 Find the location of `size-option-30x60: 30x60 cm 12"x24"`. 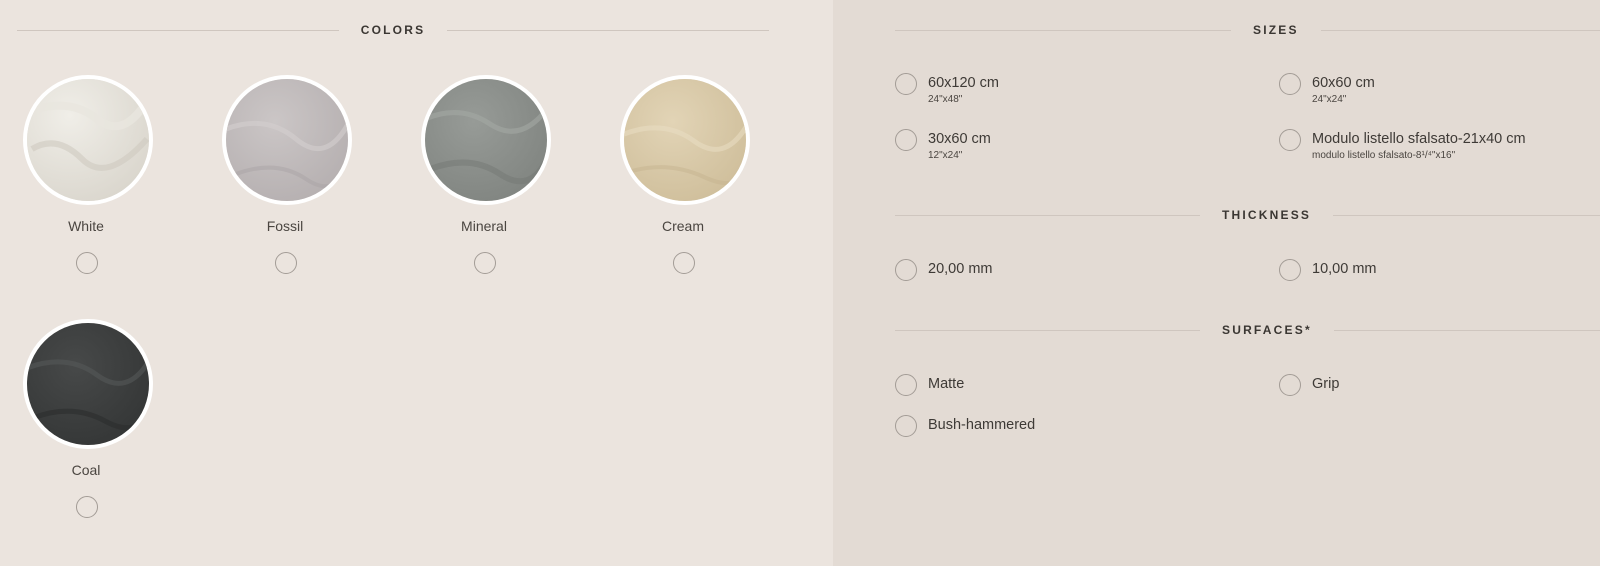

size-option-30x60: 30x60 cm 12"x24" is located at coordinates (943, 145).